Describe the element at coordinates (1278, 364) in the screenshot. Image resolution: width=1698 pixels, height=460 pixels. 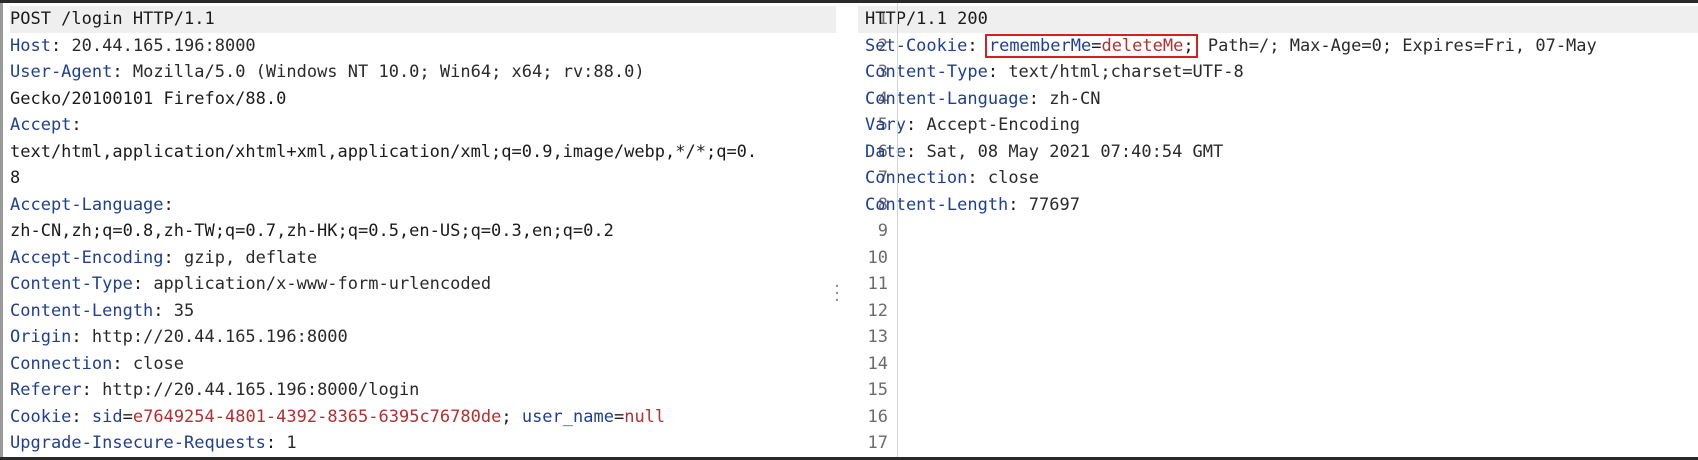
I see `response-line-14: 14` at that location.